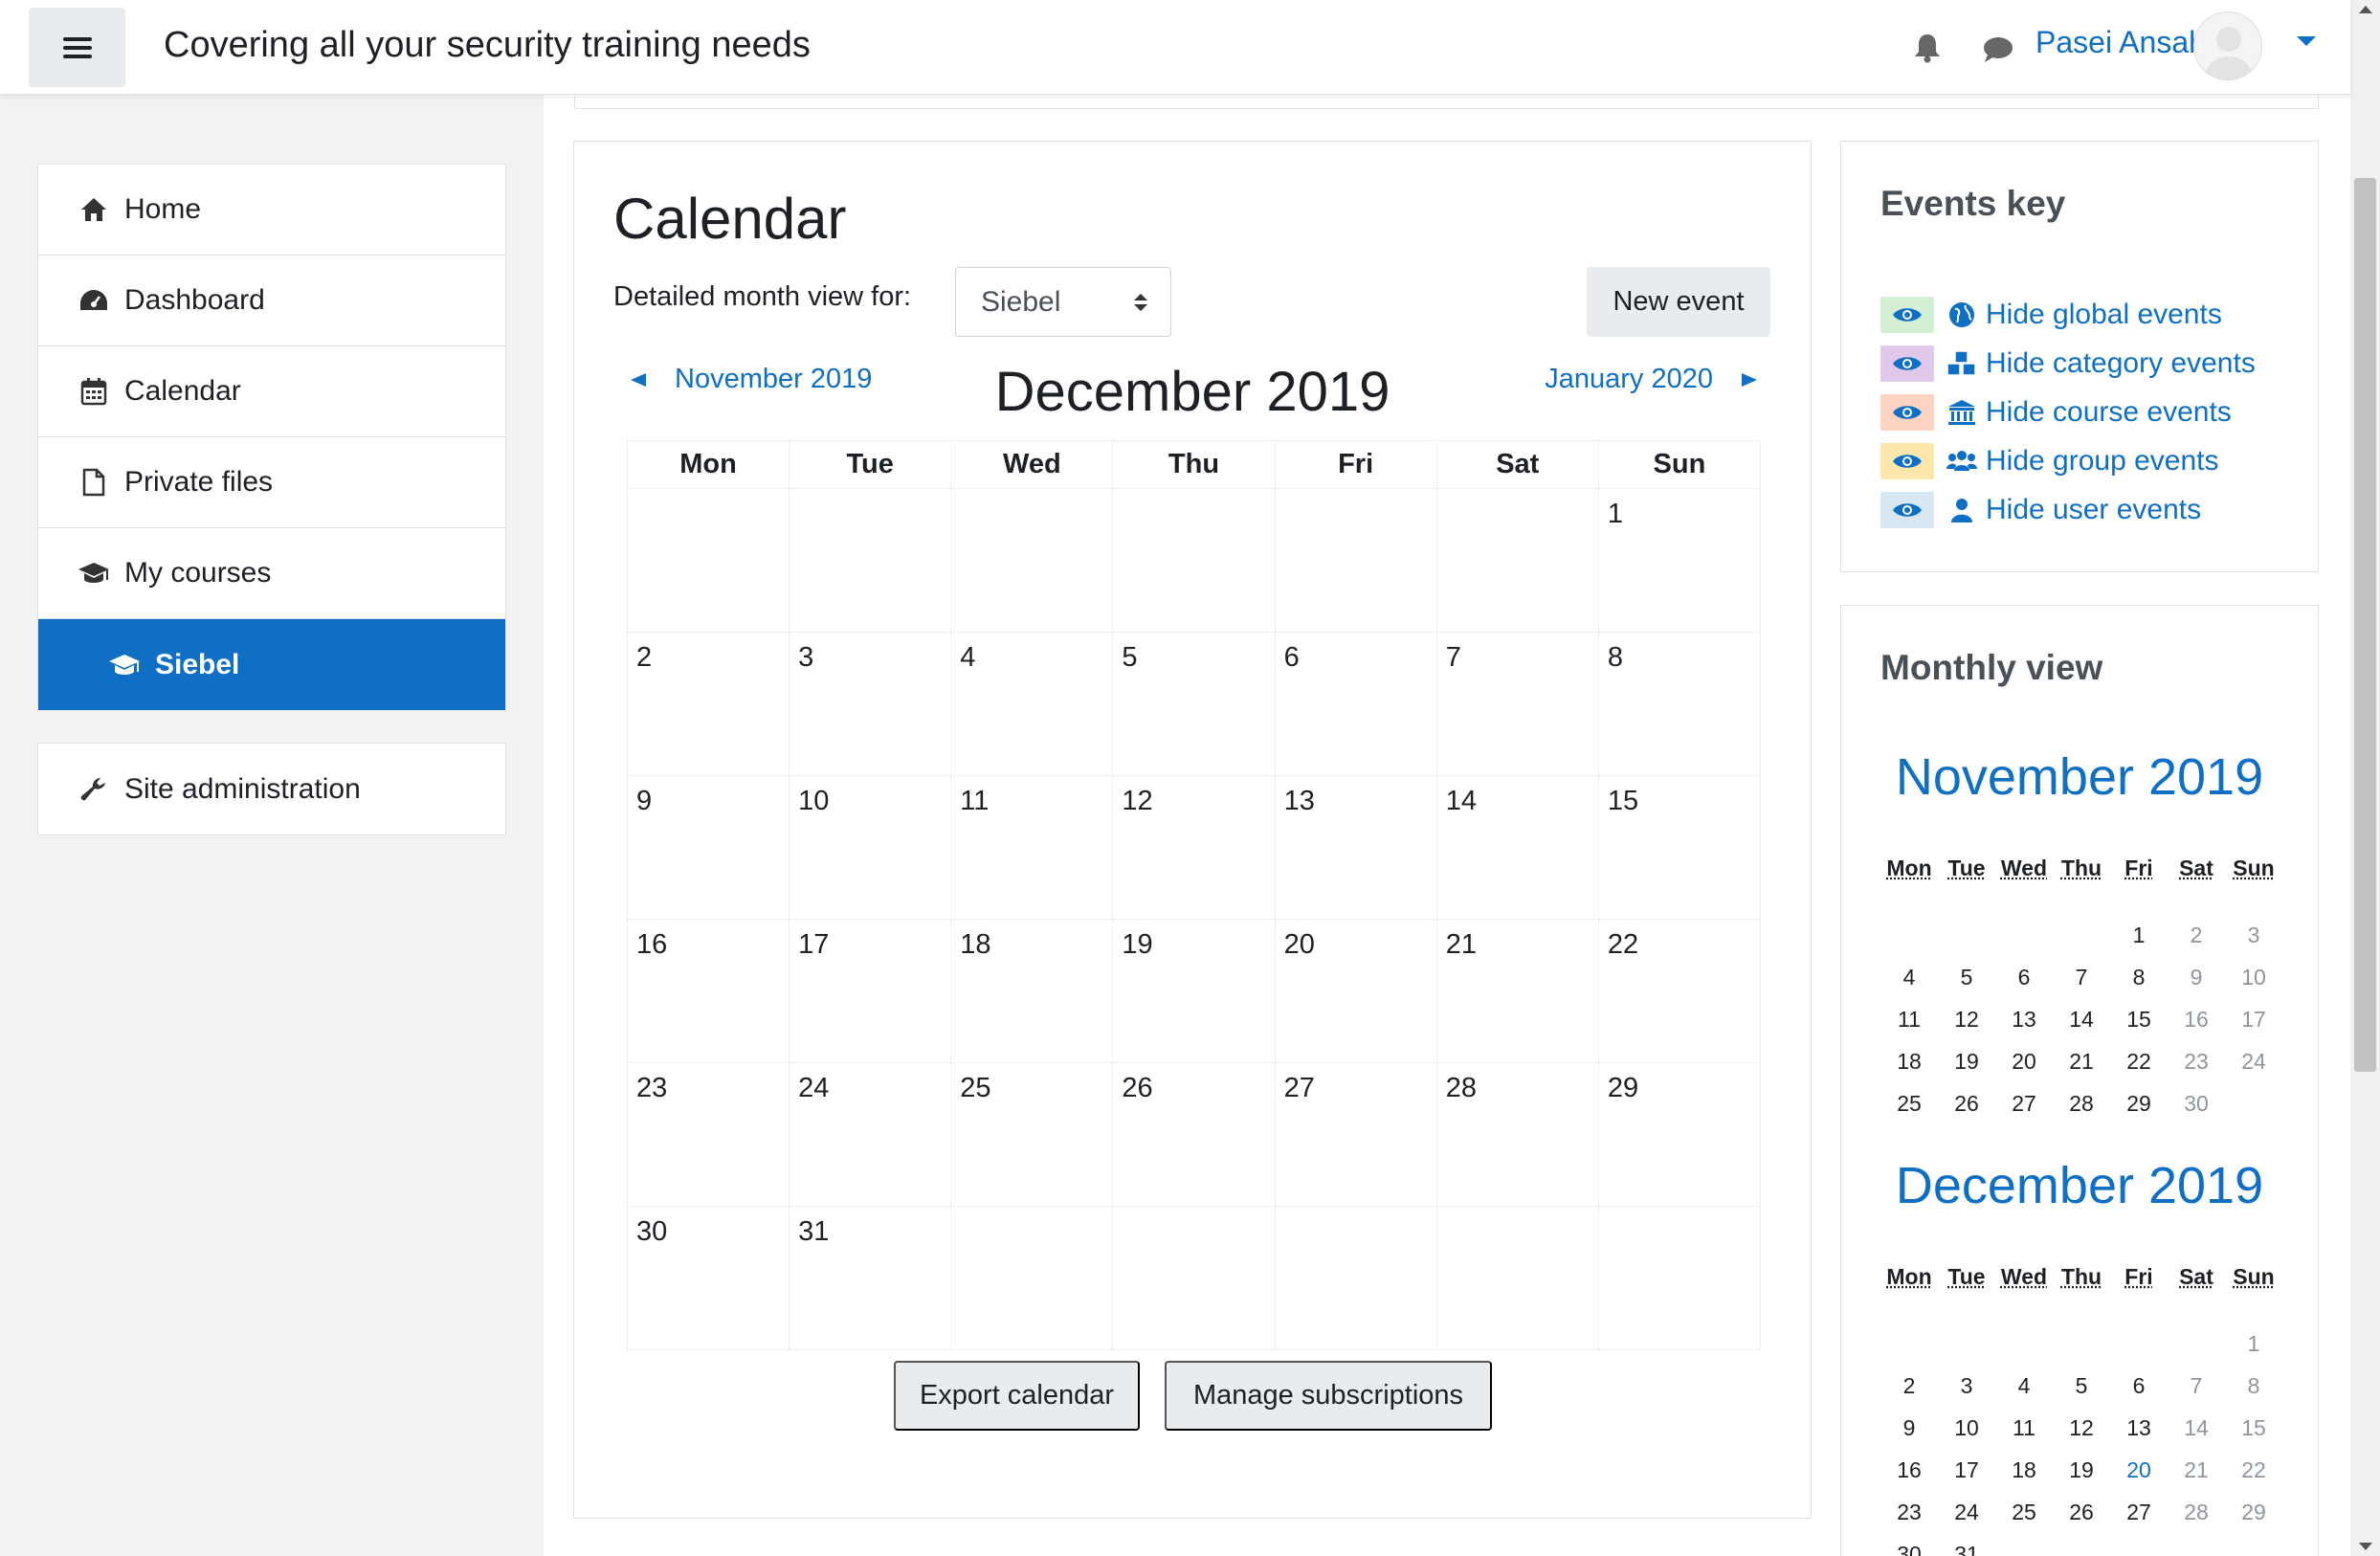 This screenshot has height=1556, width=2380. What do you see at coordinates (1966, 1103) in the screenshot?
I see `mini-day-cell: 26` at bounding box center [1966, 1103].